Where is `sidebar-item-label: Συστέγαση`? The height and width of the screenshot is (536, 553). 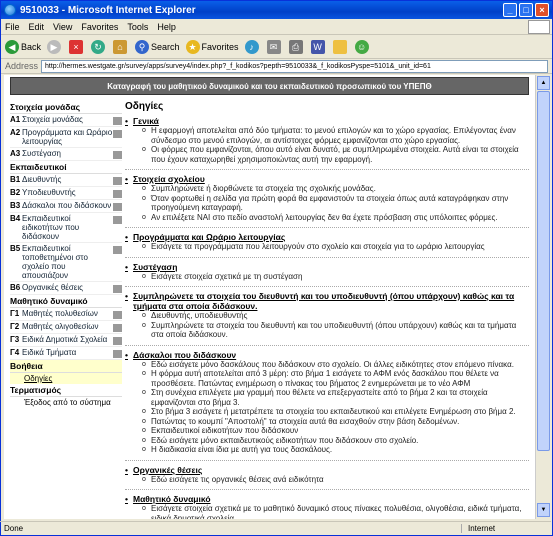
sidebar-item-label: Συστέγαση is located at coordinates (67, 154).